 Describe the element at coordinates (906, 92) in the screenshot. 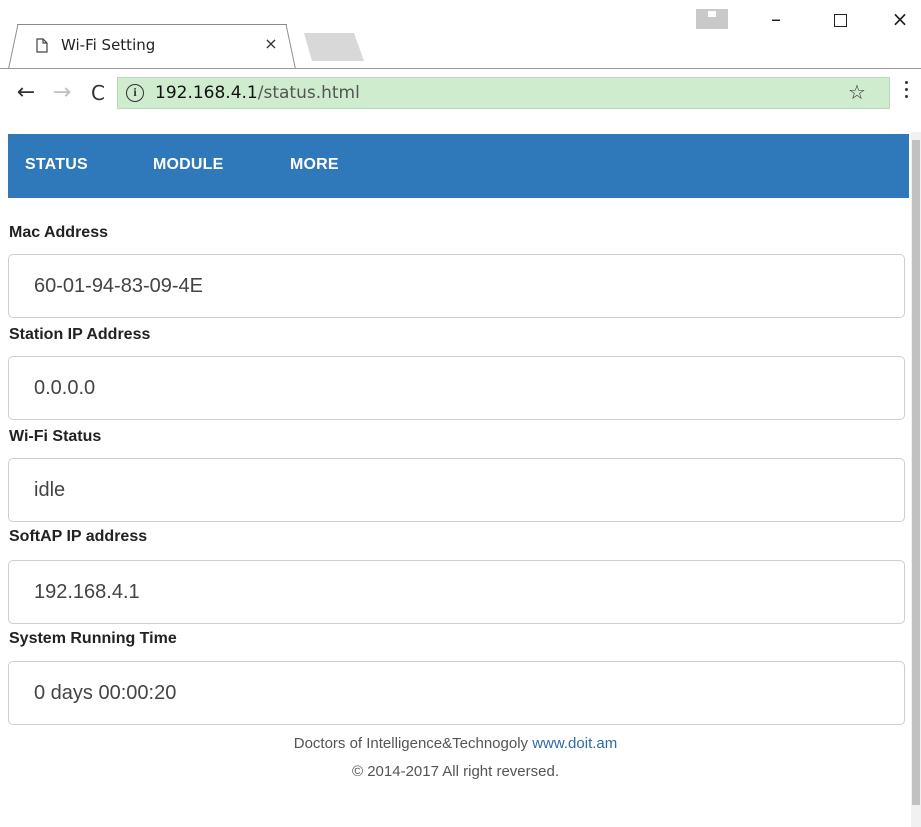

I see `browser-menu-icon` at that location.